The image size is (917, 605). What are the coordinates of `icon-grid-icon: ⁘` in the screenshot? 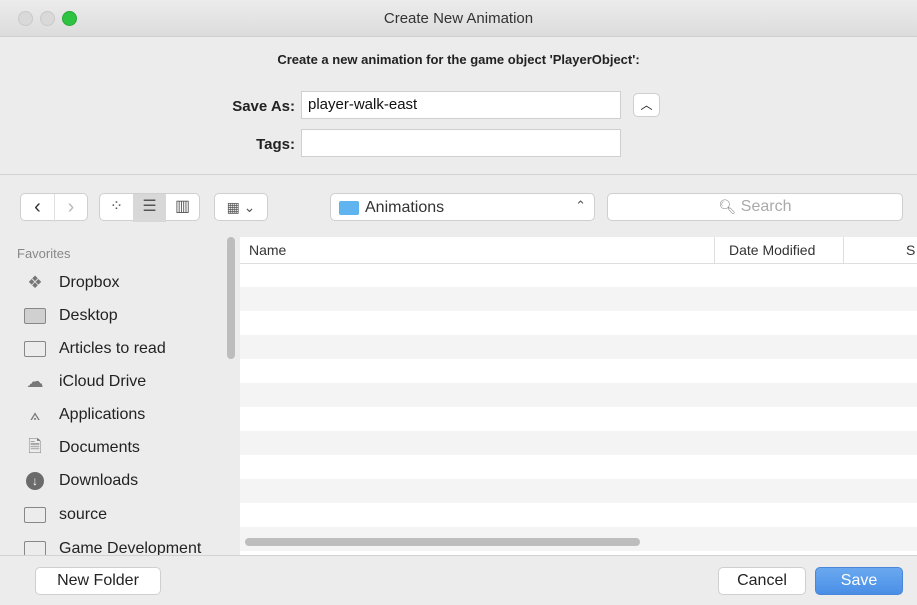 It's located at (116, 206).